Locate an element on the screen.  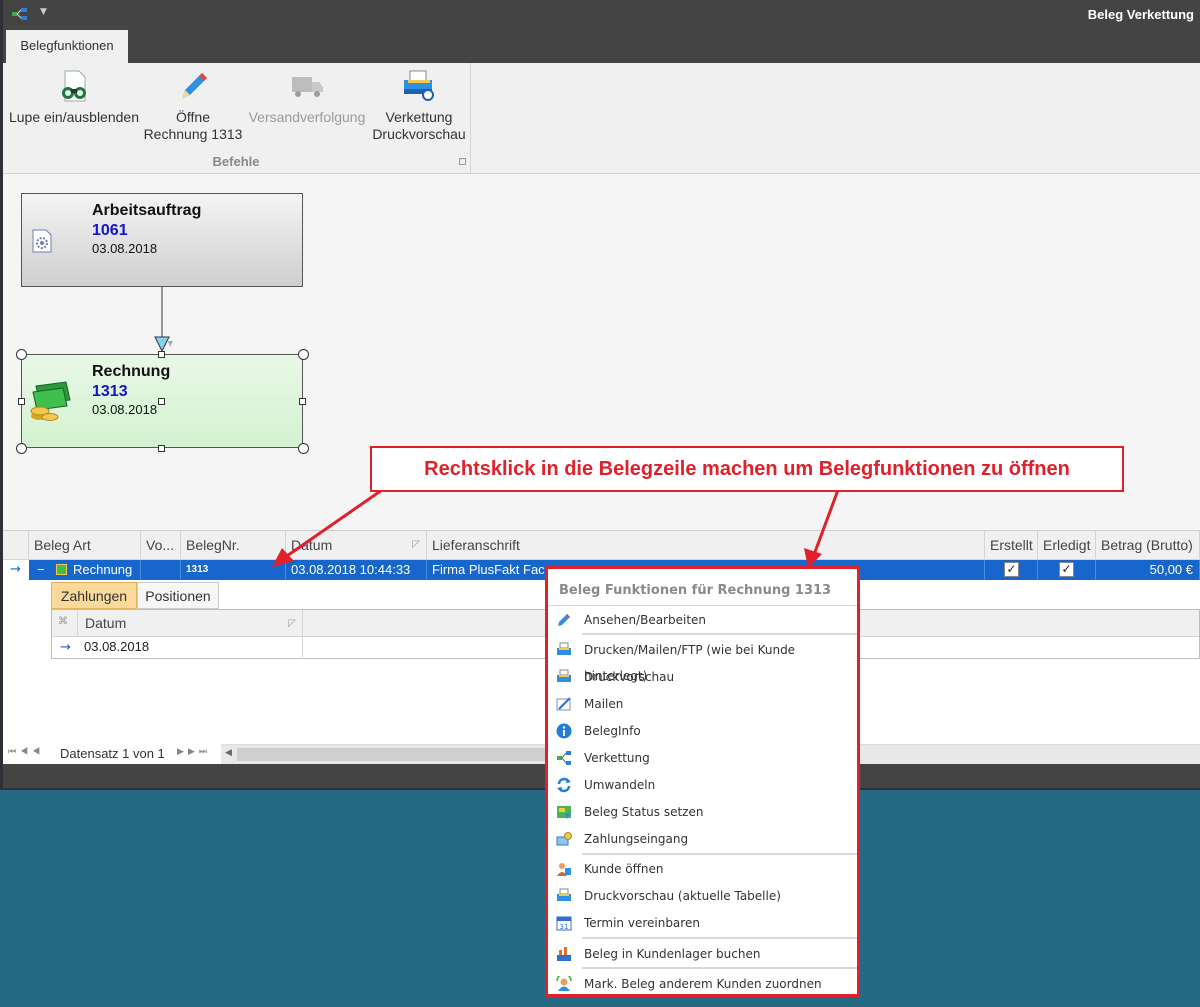
money-icon is located at coordinates (50, 401).